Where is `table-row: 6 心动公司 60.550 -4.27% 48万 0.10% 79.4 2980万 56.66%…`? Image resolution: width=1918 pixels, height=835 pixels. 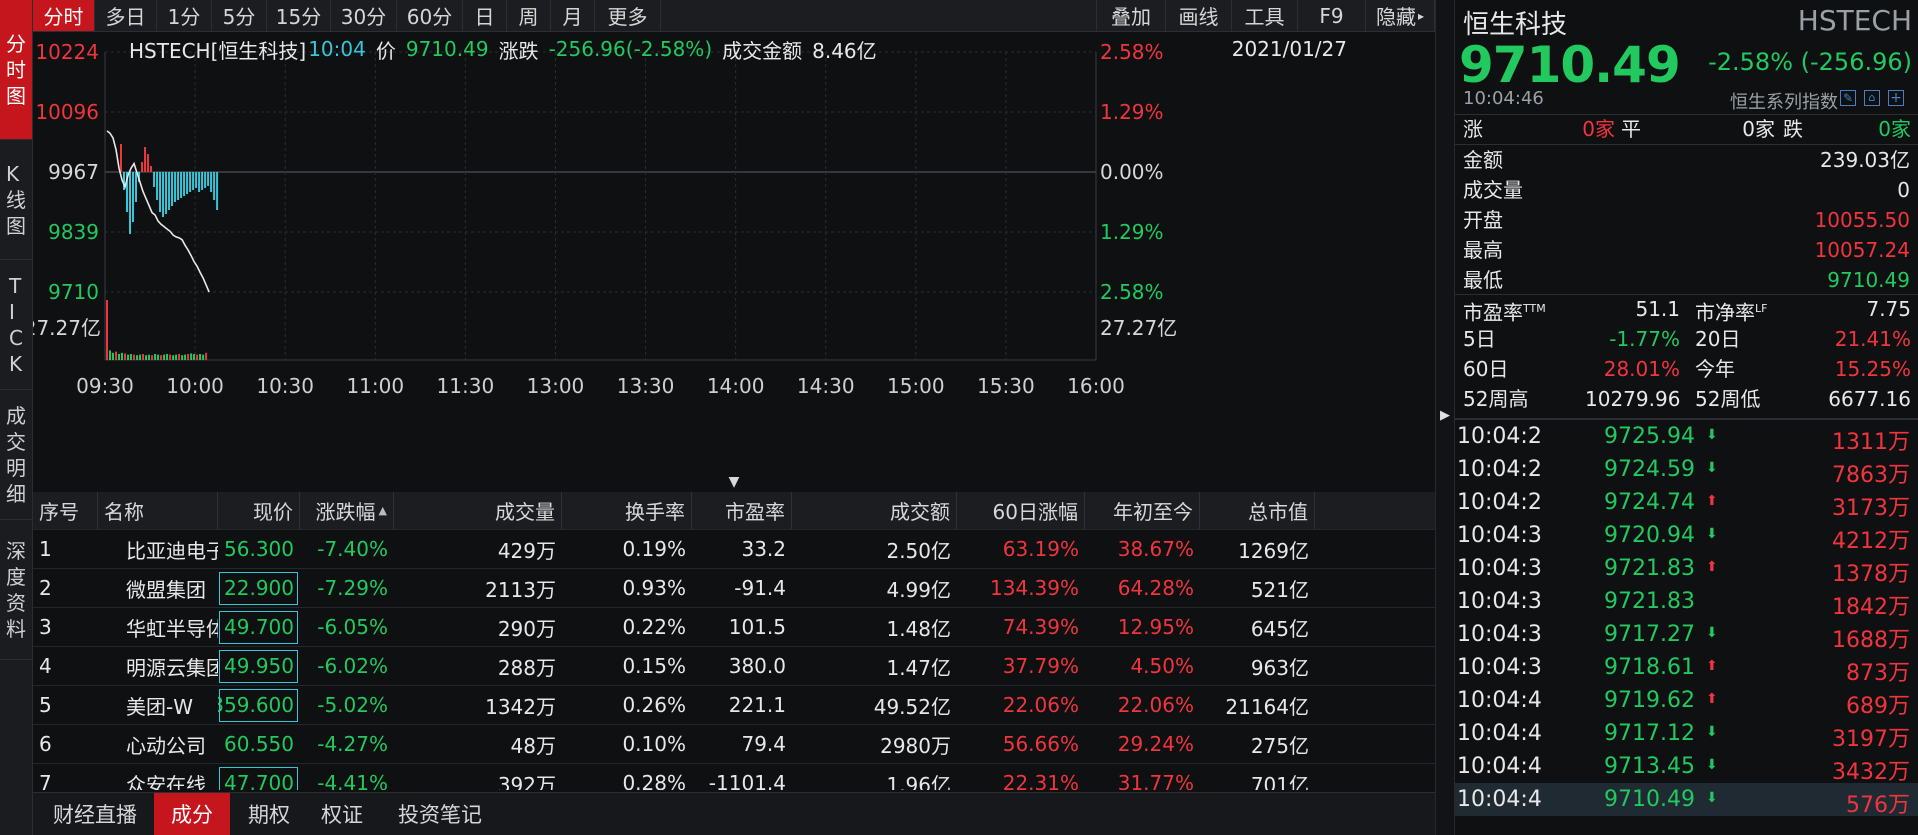 table-row: 6 心动公司 60.550 -4.27% 48万 0.10% 79.4 2980万 56.66%… is located at coordinates (734, 744).